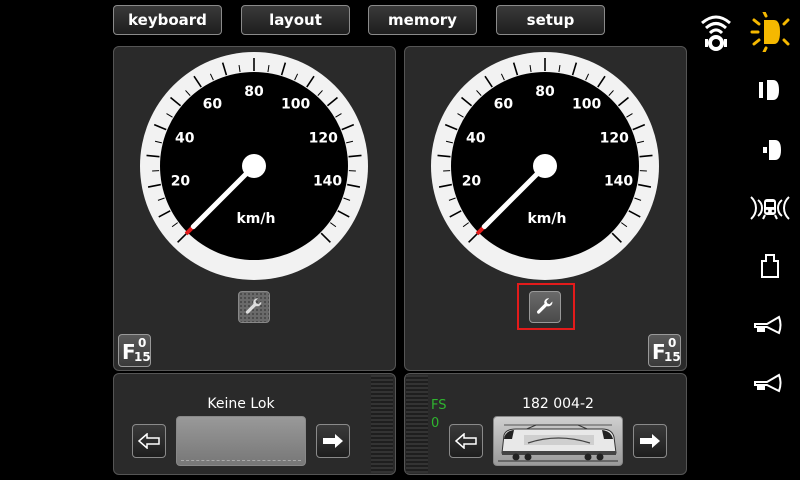 The image size is (800, 480). I want to click on horn-low-toggle, so click(768, 383).